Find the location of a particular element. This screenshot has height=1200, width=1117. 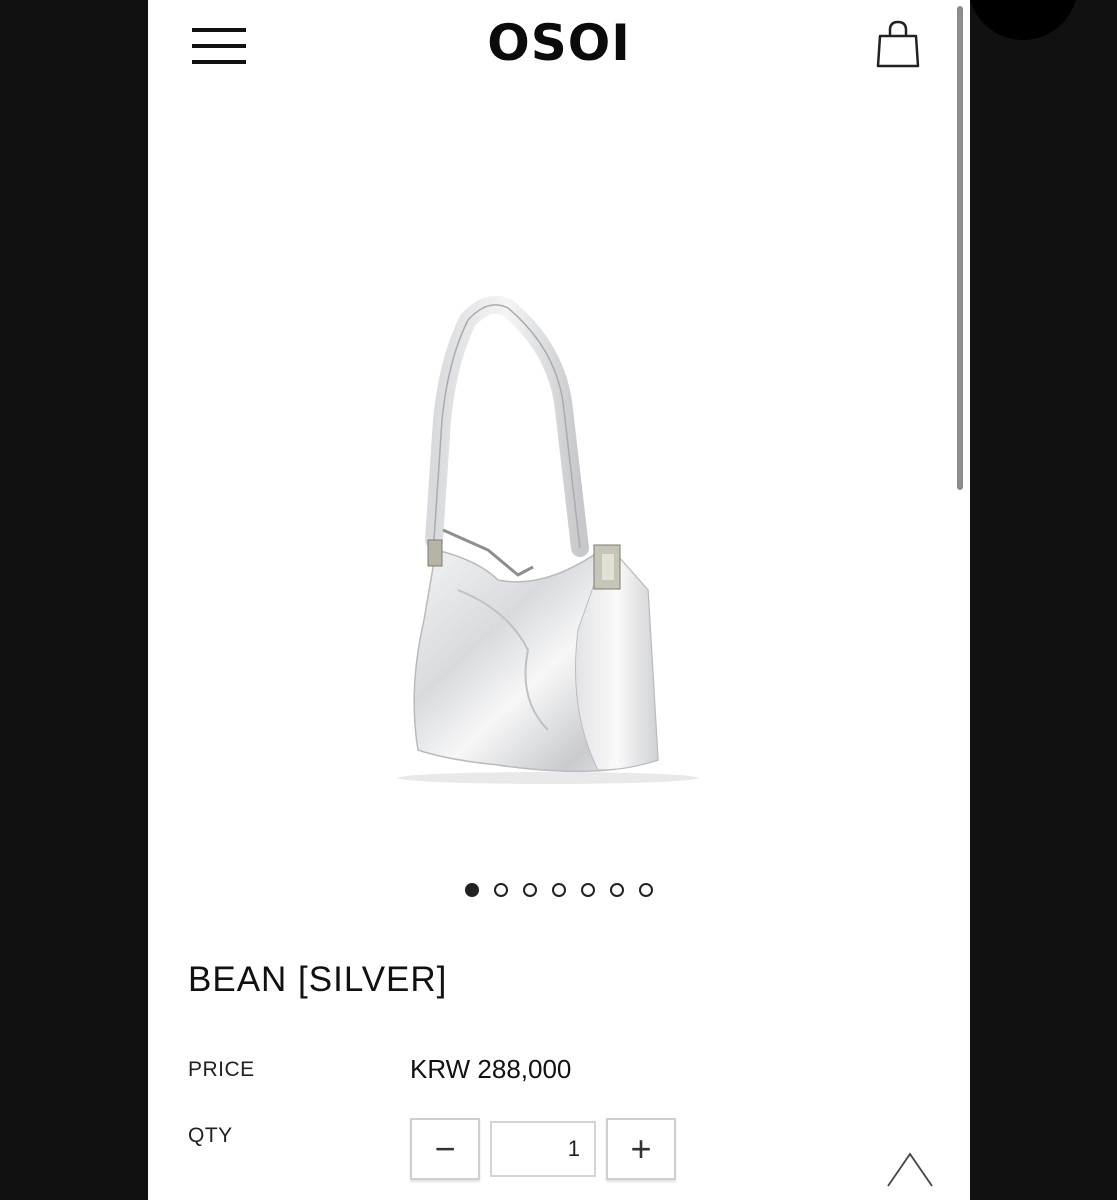

price-label: PRICE is located at coordinates (221, 1069).